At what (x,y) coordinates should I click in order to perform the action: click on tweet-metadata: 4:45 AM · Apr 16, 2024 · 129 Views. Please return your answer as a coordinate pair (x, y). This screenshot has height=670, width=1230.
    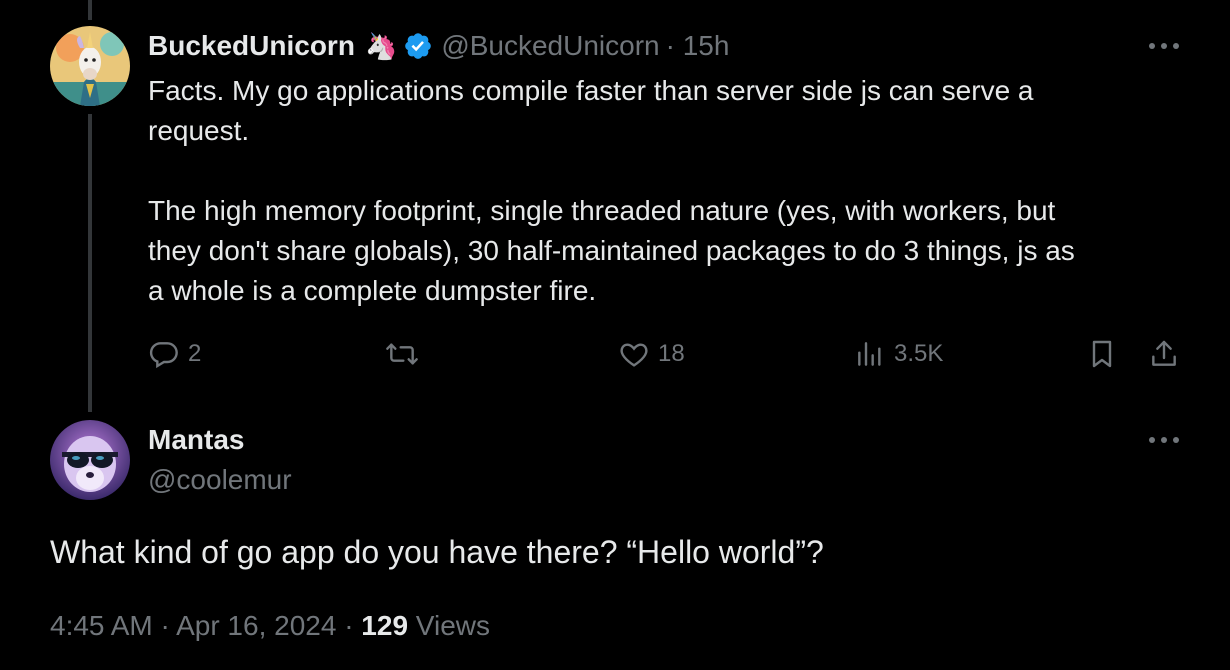
    Looking at the image, I should click on (270, 626).